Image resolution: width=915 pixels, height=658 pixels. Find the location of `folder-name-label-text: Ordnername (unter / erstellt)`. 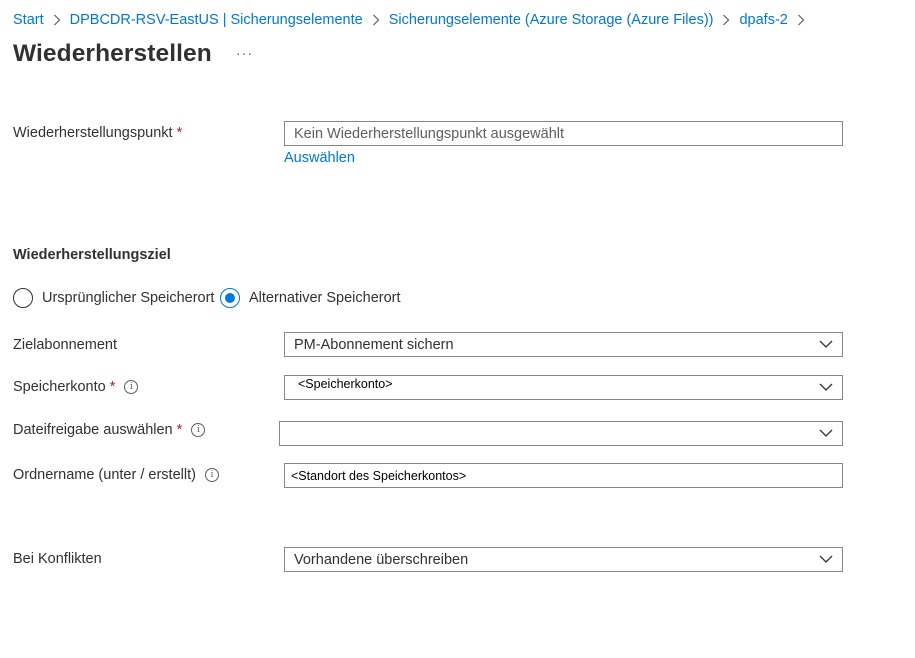

folder-name-label-text: Ordnername (unter / erstellt) is located at coordinates (104, 475).